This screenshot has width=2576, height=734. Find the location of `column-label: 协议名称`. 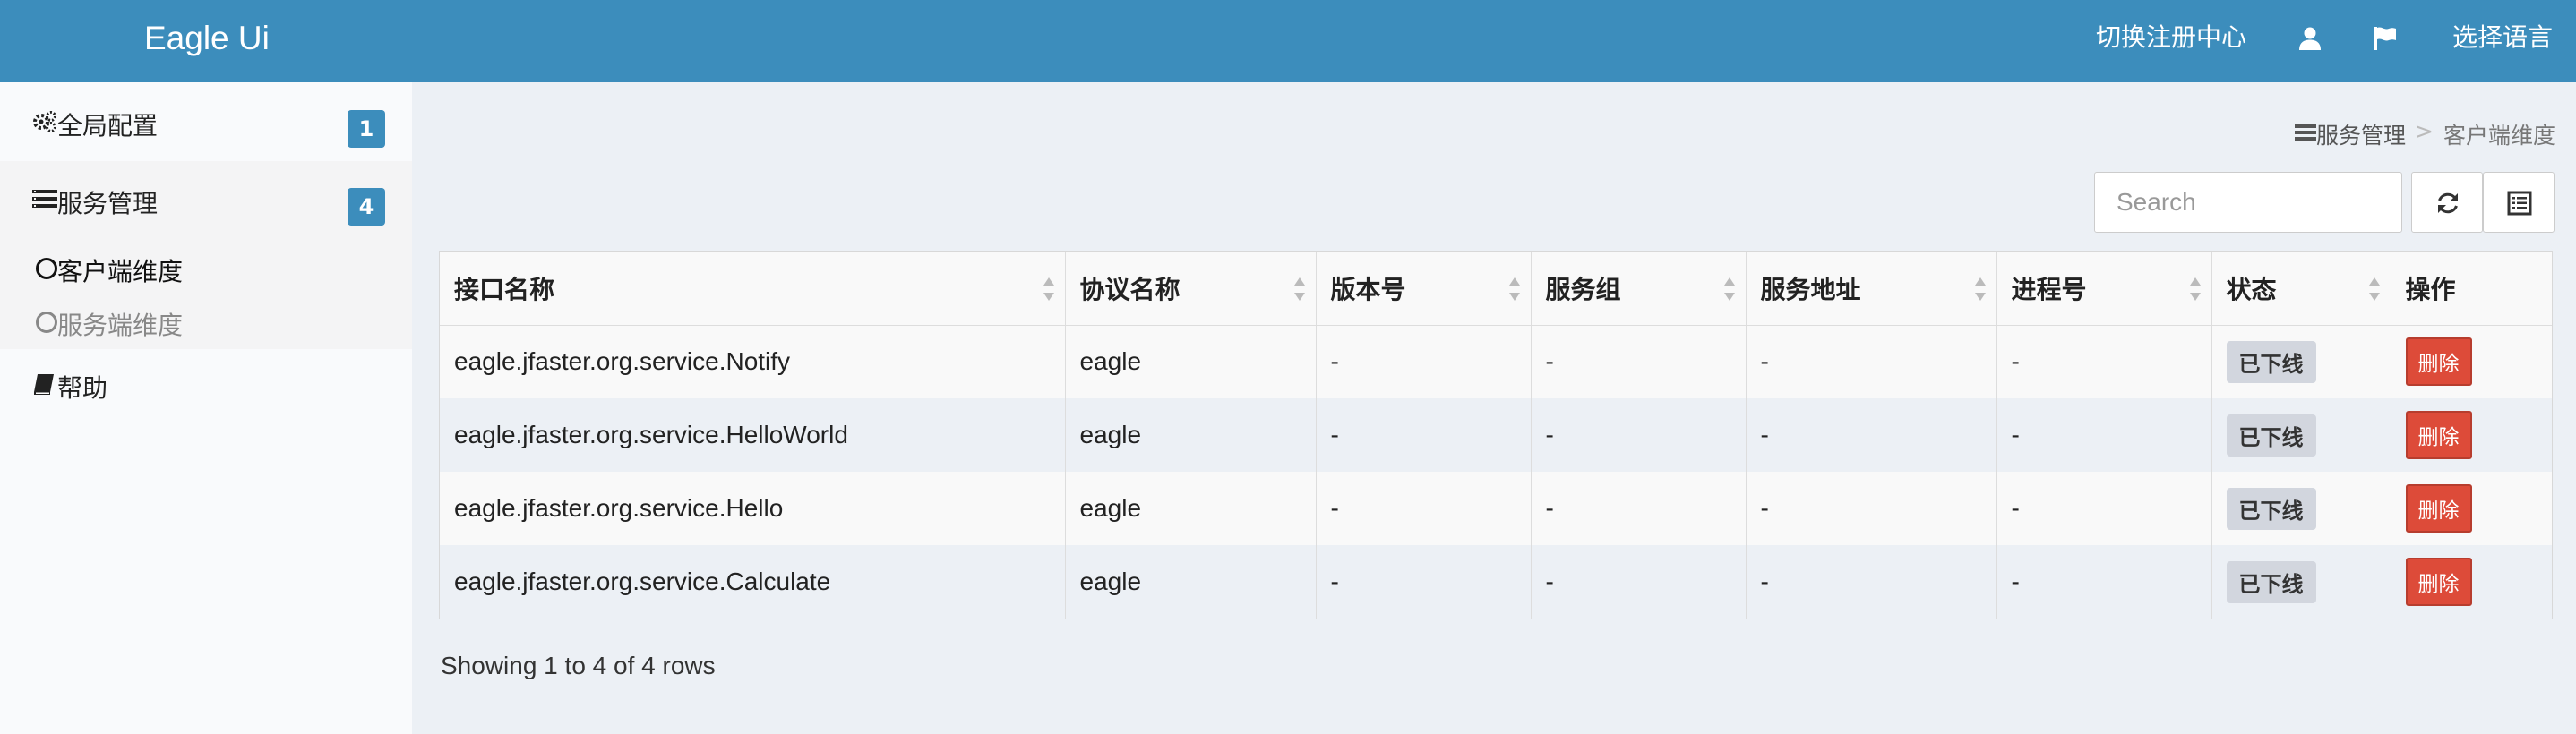

column-label: 协议名称 is located at coordinates (1130, 289).